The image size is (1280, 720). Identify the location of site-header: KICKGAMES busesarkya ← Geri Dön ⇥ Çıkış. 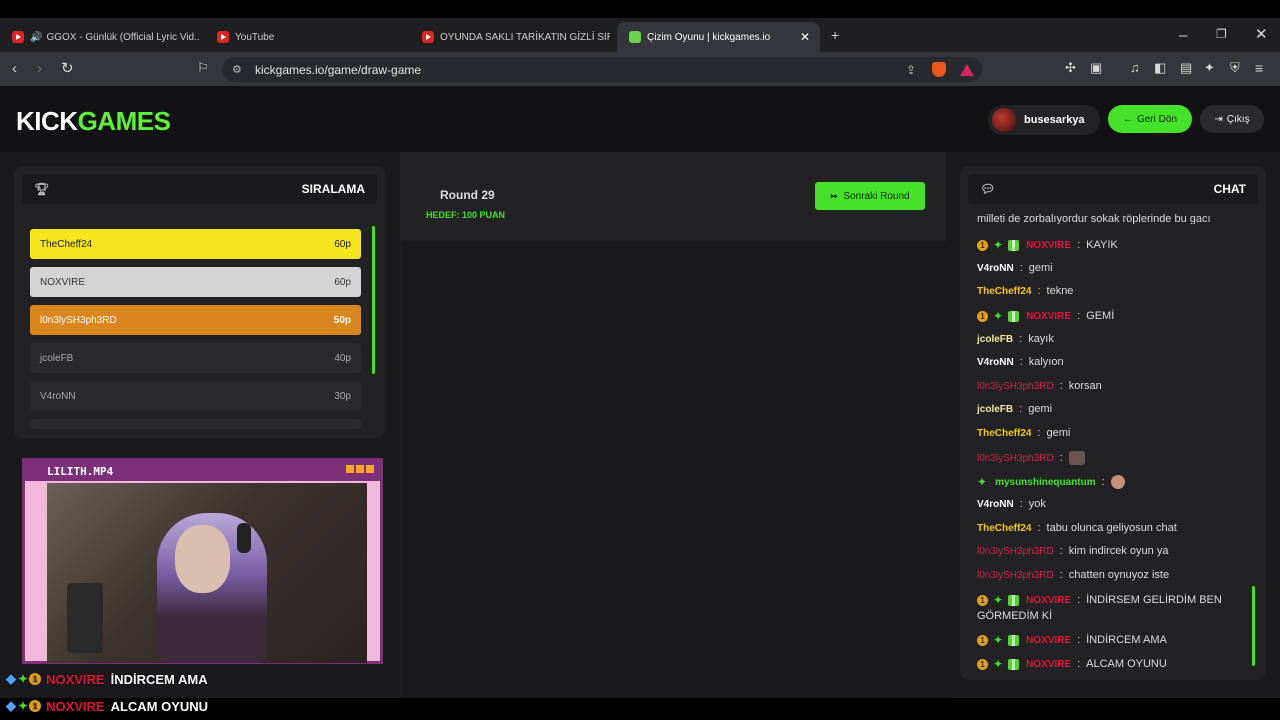
(640, 119).